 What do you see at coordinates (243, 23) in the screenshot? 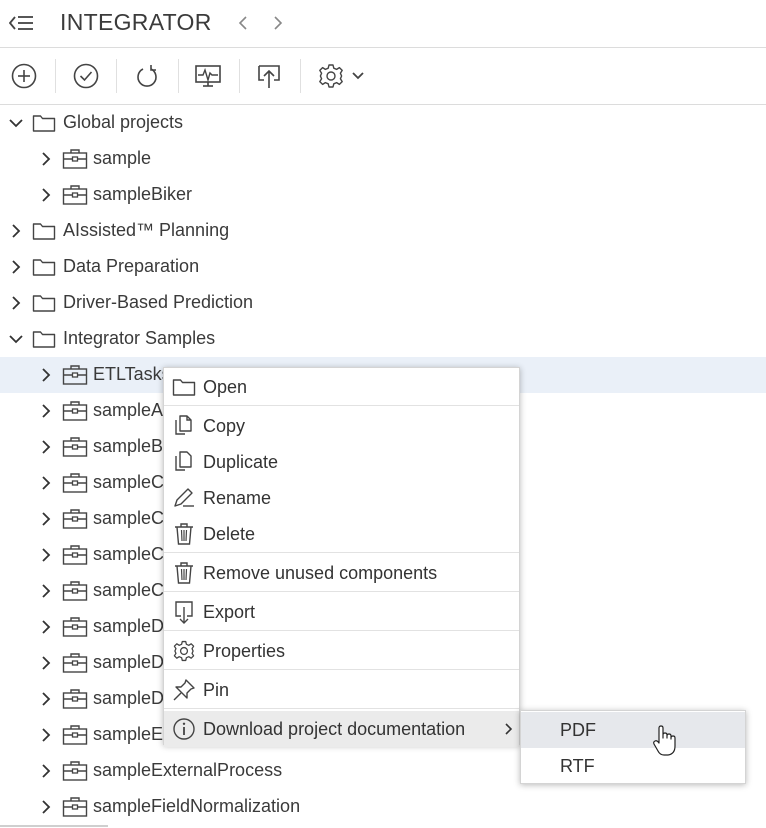
I see `back-button` at bounding box center [243, 23].